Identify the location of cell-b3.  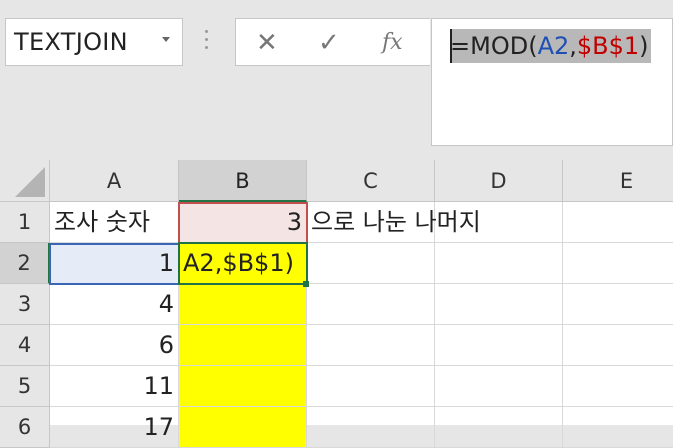
(243, 304).